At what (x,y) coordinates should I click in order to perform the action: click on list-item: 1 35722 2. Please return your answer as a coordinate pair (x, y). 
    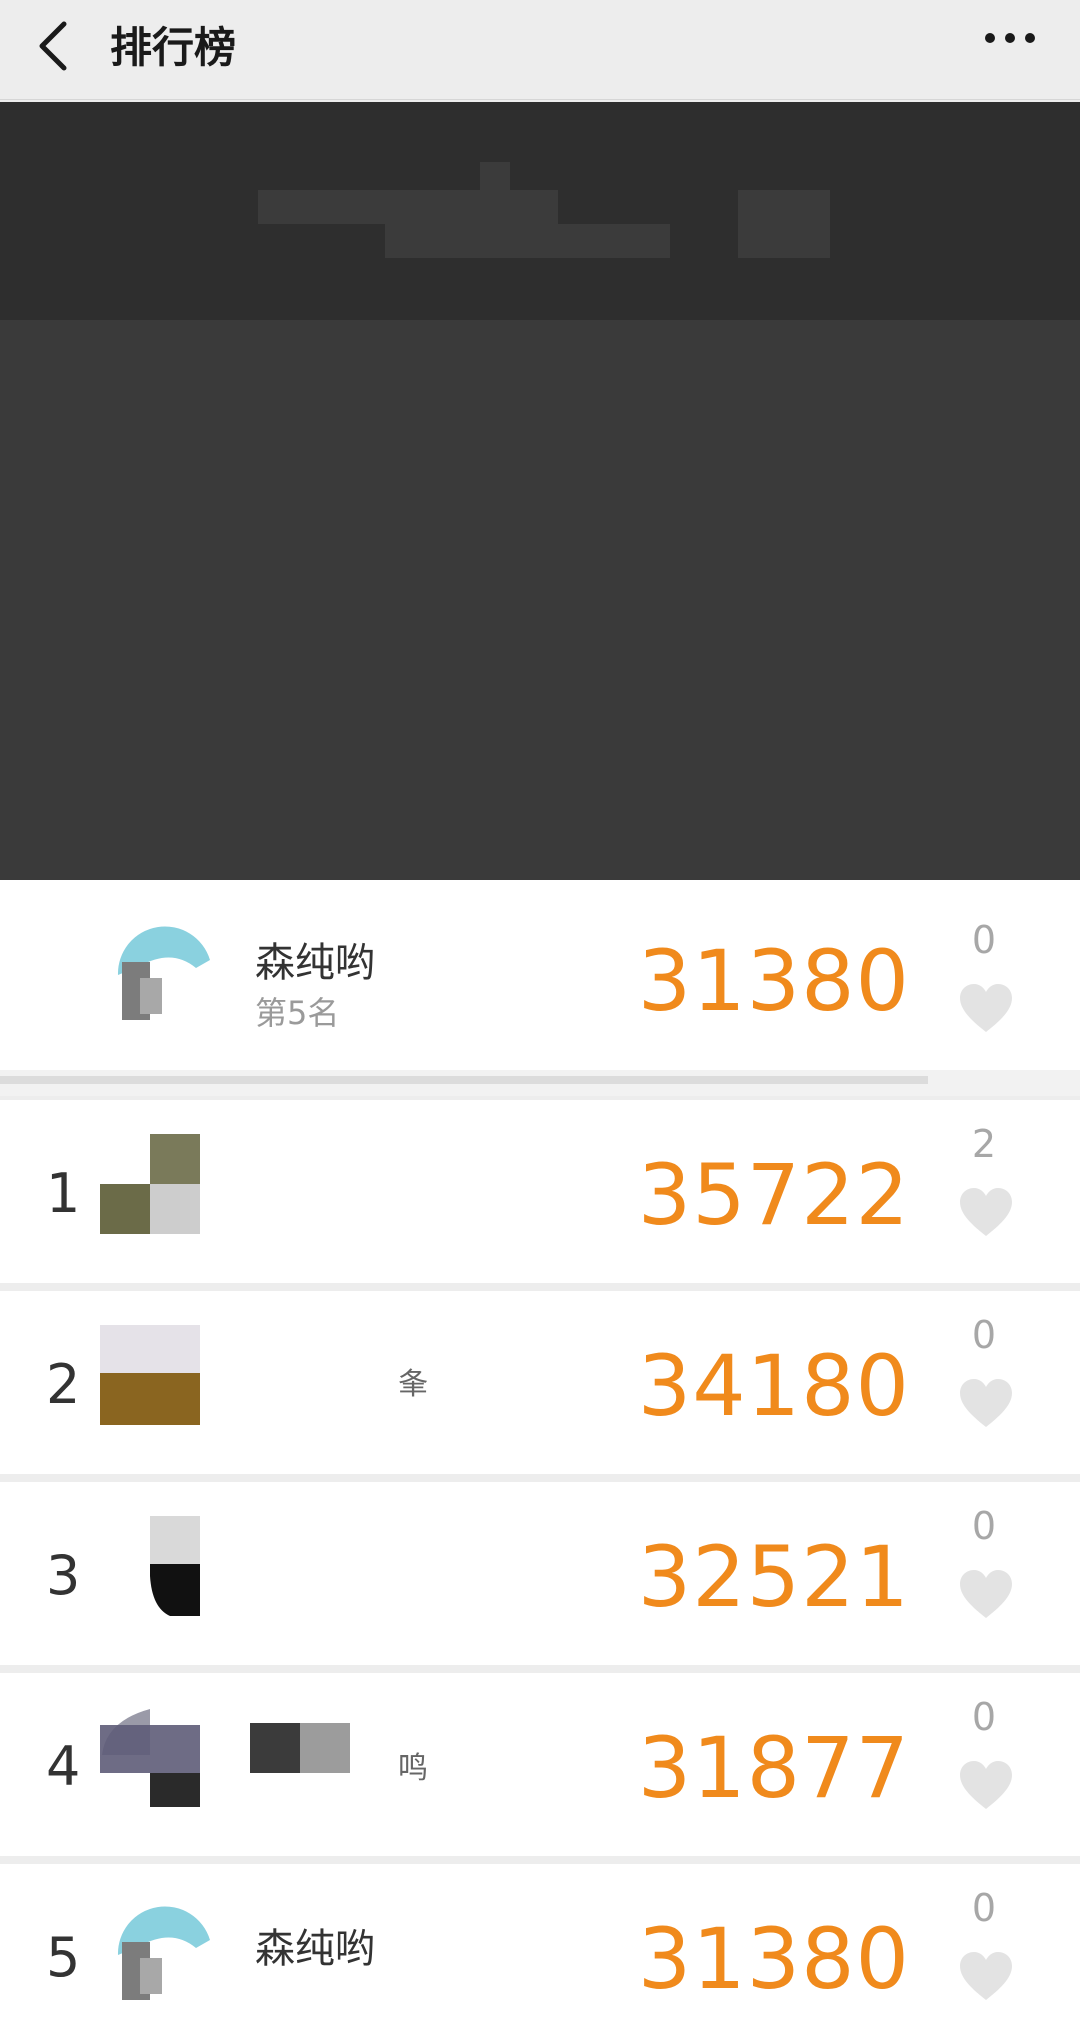
    Looking at the image, I should click on (540, 1191).